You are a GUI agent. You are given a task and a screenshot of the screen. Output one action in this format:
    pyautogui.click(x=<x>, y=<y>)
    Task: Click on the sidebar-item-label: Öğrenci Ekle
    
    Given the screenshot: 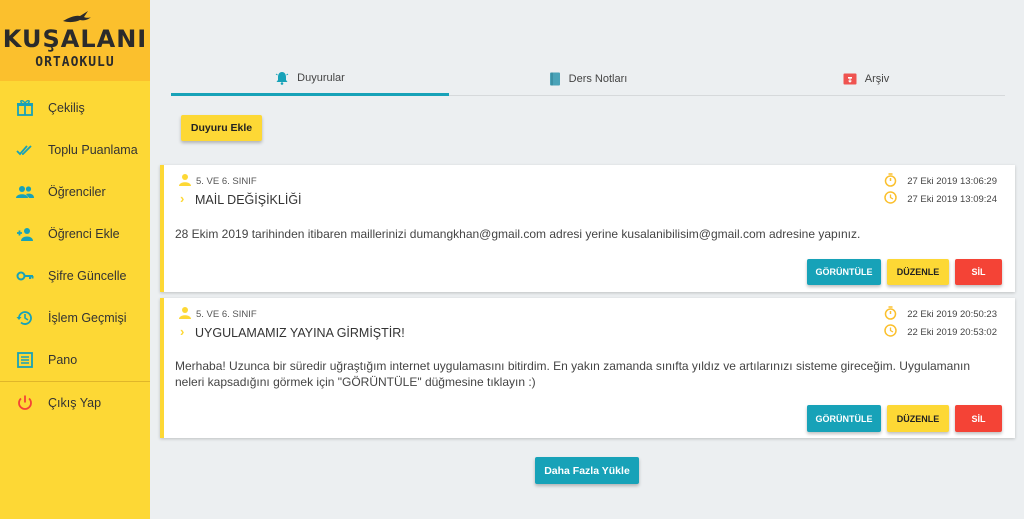 What is the action you would take?
    pyautogui.click(x=84, y=234)
    